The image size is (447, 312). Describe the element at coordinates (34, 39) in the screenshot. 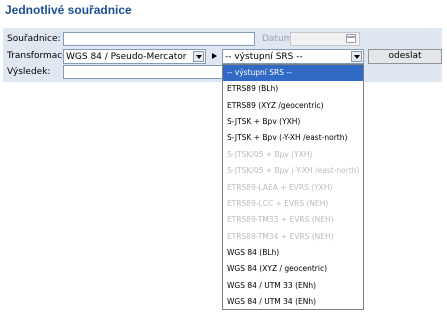

I see `coords-label: Souřadnice:` at that location.